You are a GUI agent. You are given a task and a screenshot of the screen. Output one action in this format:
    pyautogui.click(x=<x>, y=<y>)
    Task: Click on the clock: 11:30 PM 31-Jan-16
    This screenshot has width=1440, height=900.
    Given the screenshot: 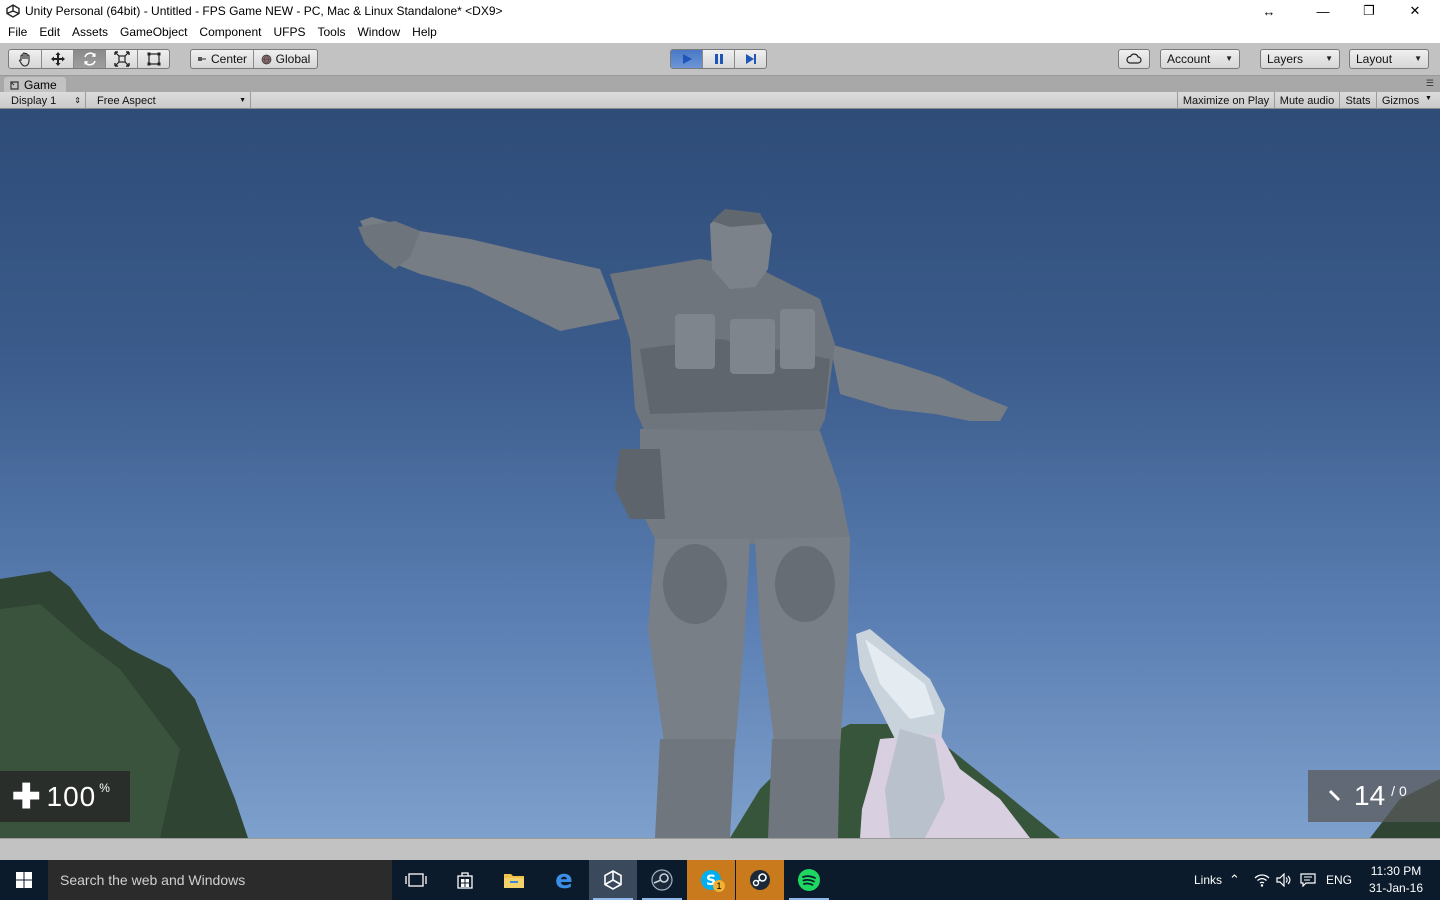 What is the action you would take?
    pyautogui.click(x=1396, y=880)
    